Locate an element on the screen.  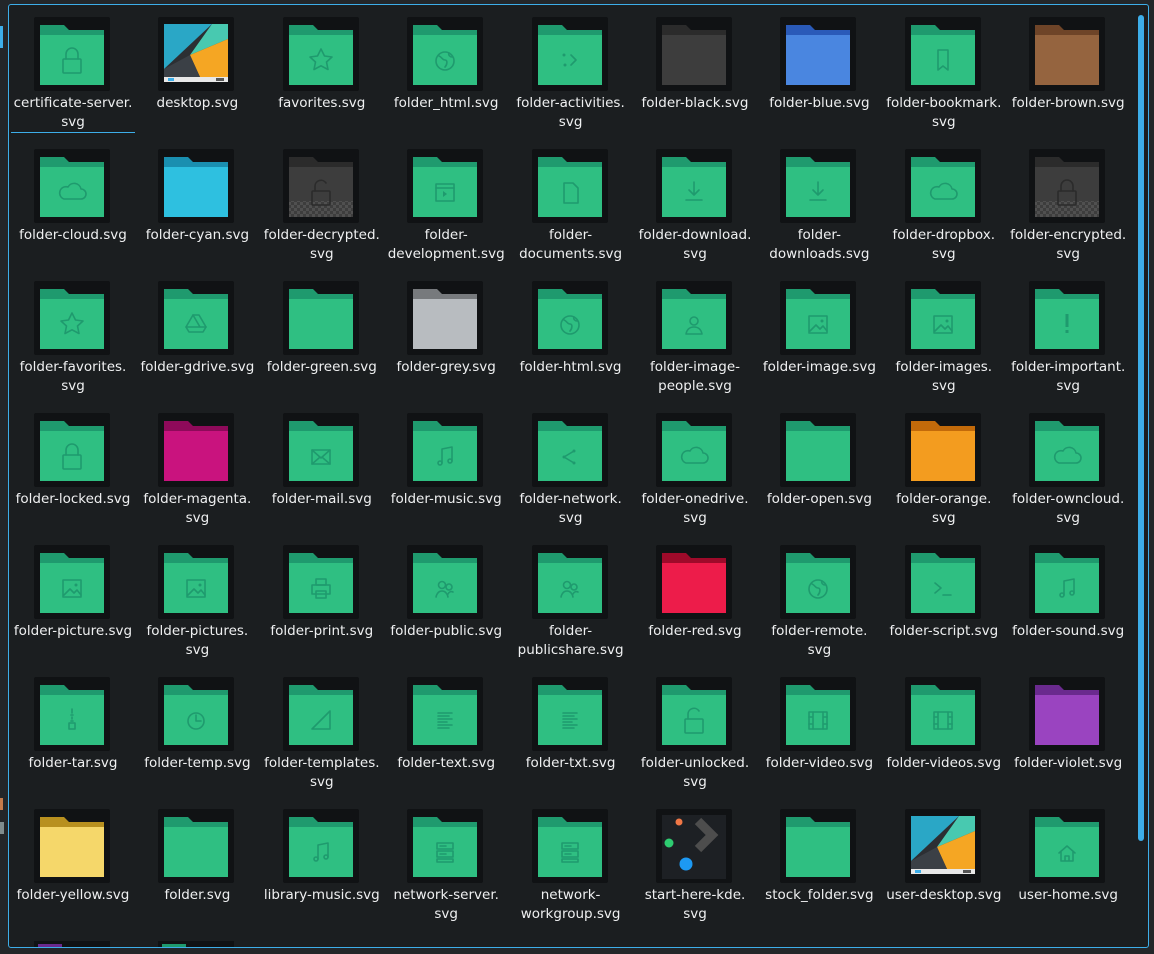
file-item: favorites.svg is located at coordinates (322, 69).